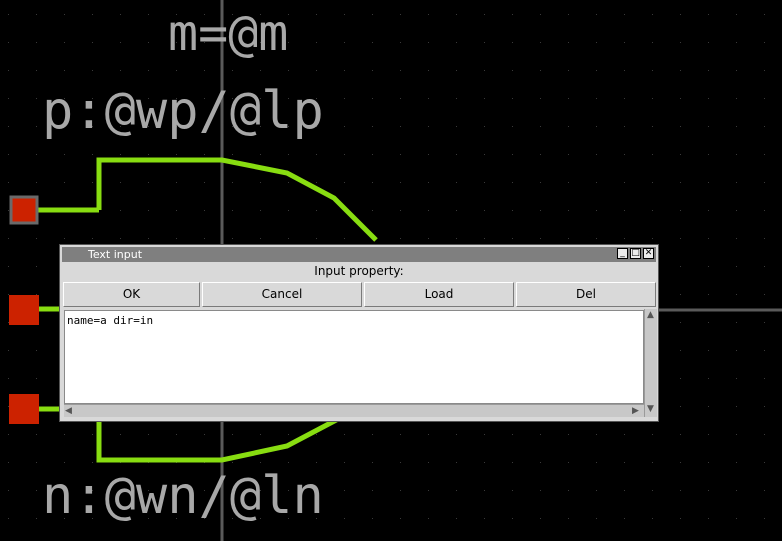 The height and width of the screenshot is (541, 782). Describe the element at coordinates (183, 496) in the screenshot. I see `label-n: n:@wn/@ln` at that location.